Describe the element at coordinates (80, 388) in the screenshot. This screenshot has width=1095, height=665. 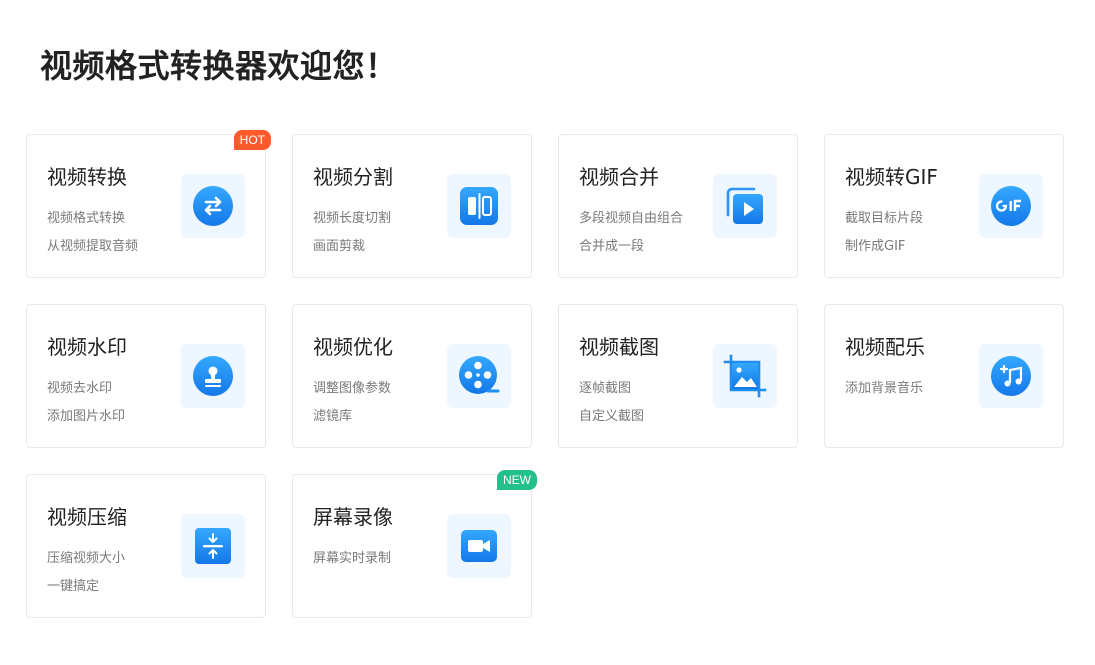
I see `card-desc: 视频去水印` at that location.